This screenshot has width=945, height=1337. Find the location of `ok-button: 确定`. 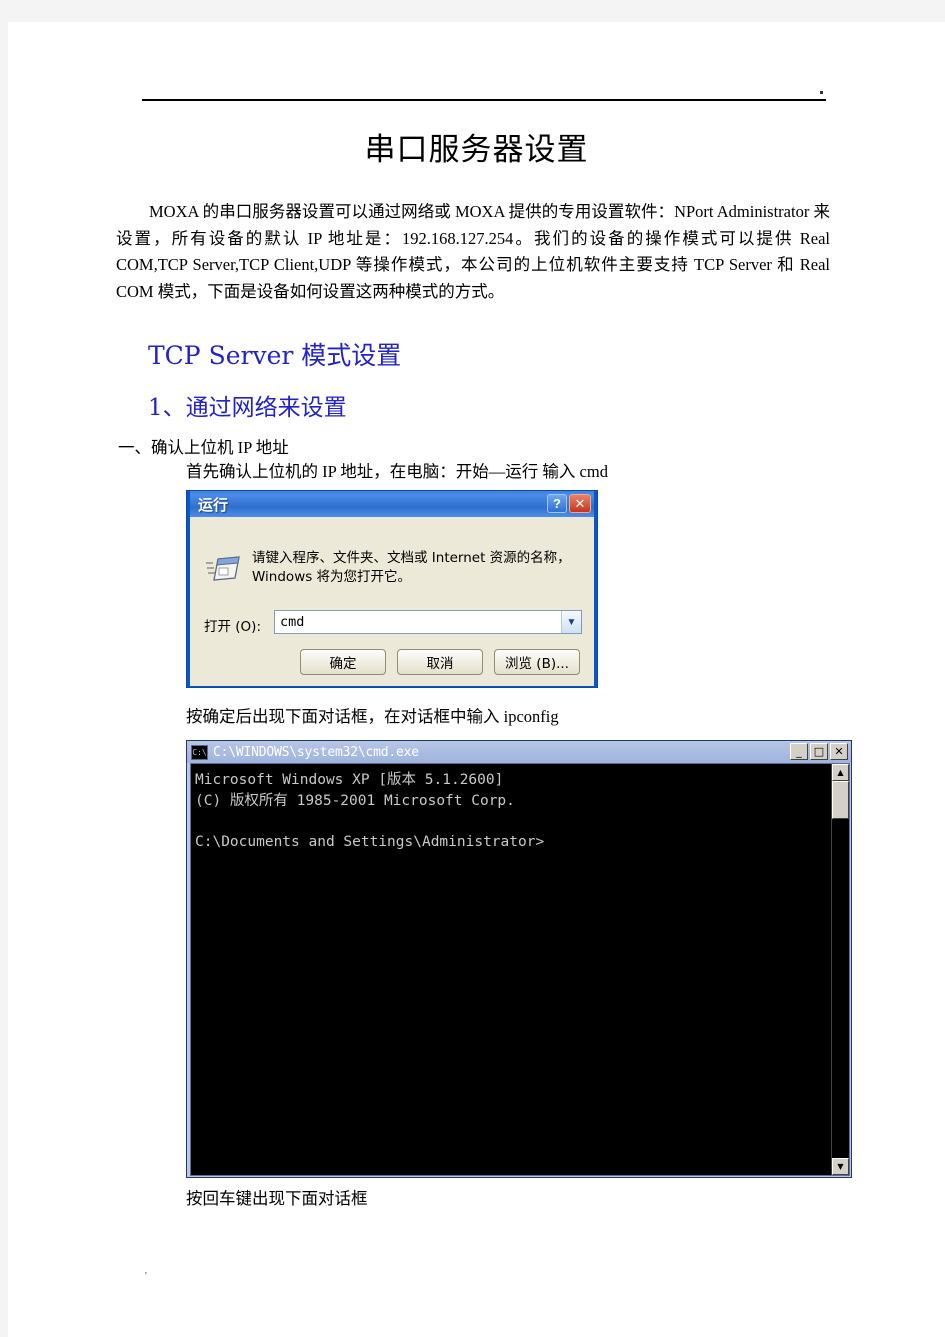

ok-button: 确定 is located at coordinates (343, 662).